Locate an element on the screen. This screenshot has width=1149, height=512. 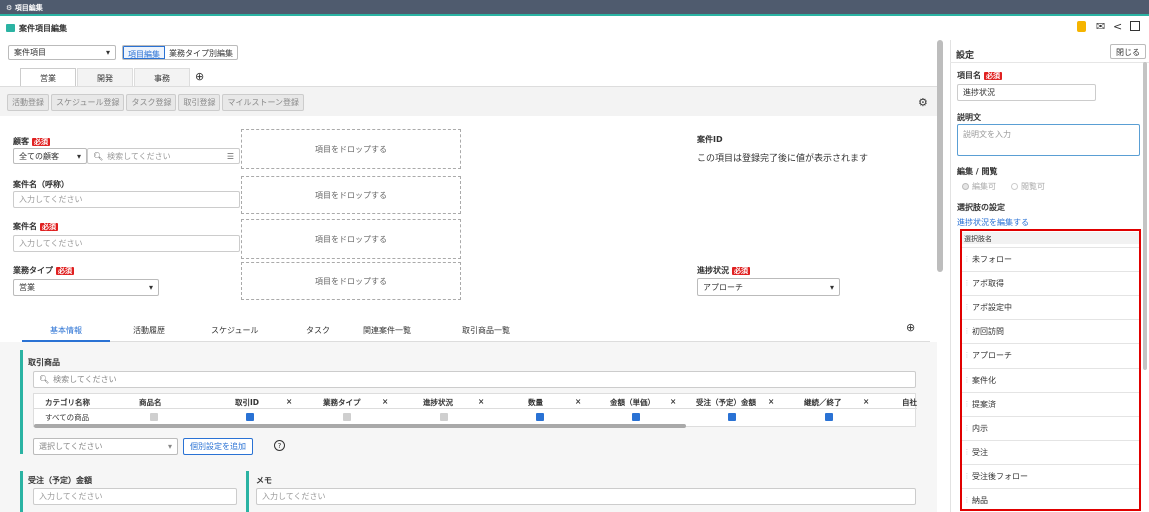
tab-schedule: スケジュール is located at coordinates (234, 330).